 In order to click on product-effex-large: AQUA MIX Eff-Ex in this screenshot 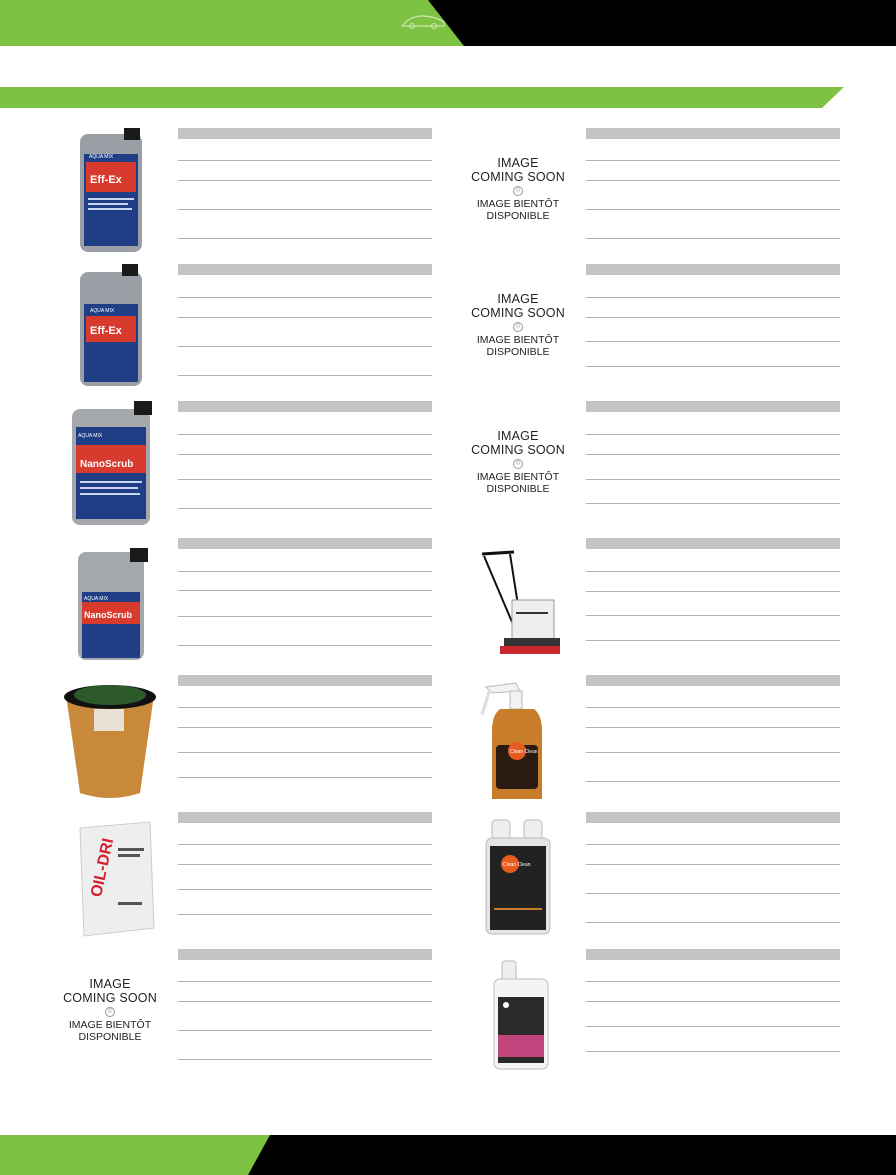, I will do `click(258, 192)`.